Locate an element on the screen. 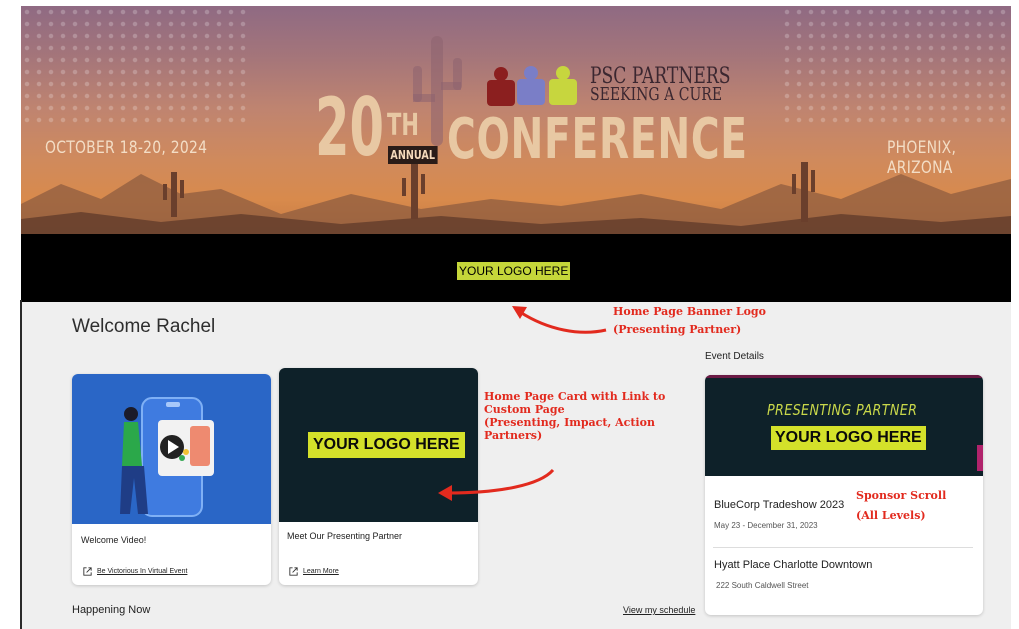  banner-dot-pattern-right is located at coordinates (896, 66).